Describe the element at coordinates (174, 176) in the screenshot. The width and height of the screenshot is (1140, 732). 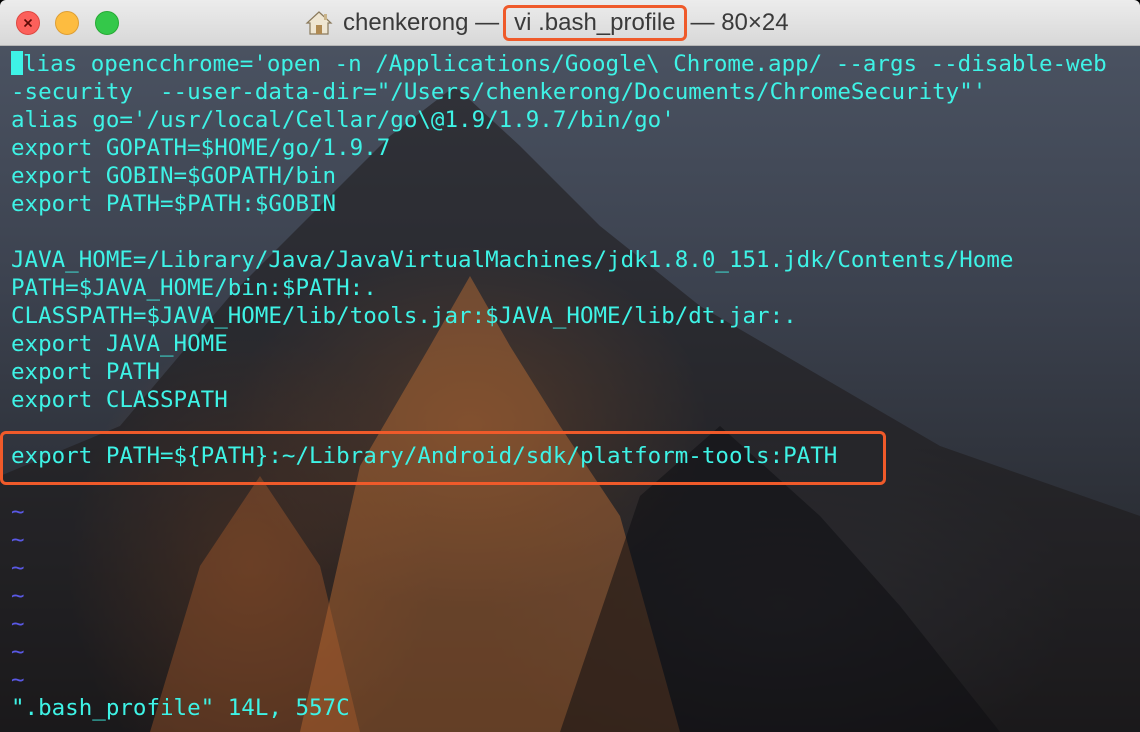
I see `line-text: export GOBIN=$GOPATH/bin` at that location.